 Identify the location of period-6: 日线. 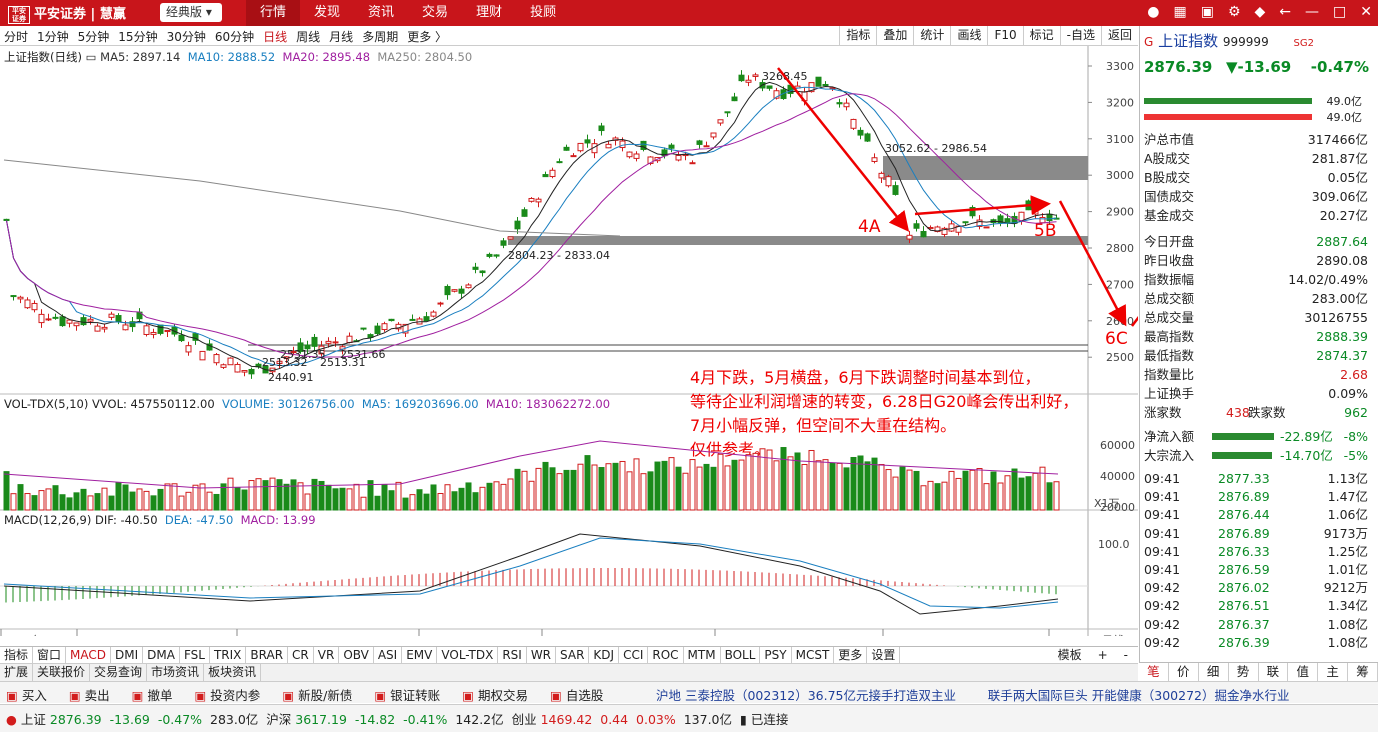
(275, 36).